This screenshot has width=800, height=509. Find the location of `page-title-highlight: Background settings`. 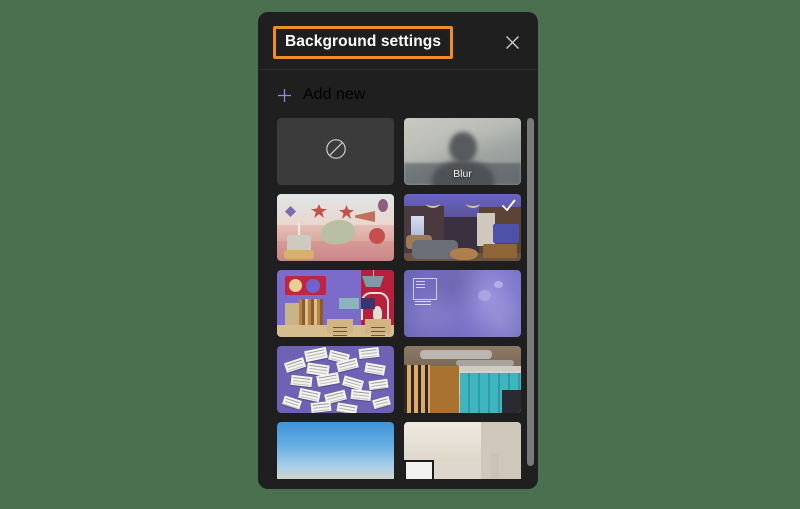

page-title-highlight: Background settings is located at coordinates (363, 42).